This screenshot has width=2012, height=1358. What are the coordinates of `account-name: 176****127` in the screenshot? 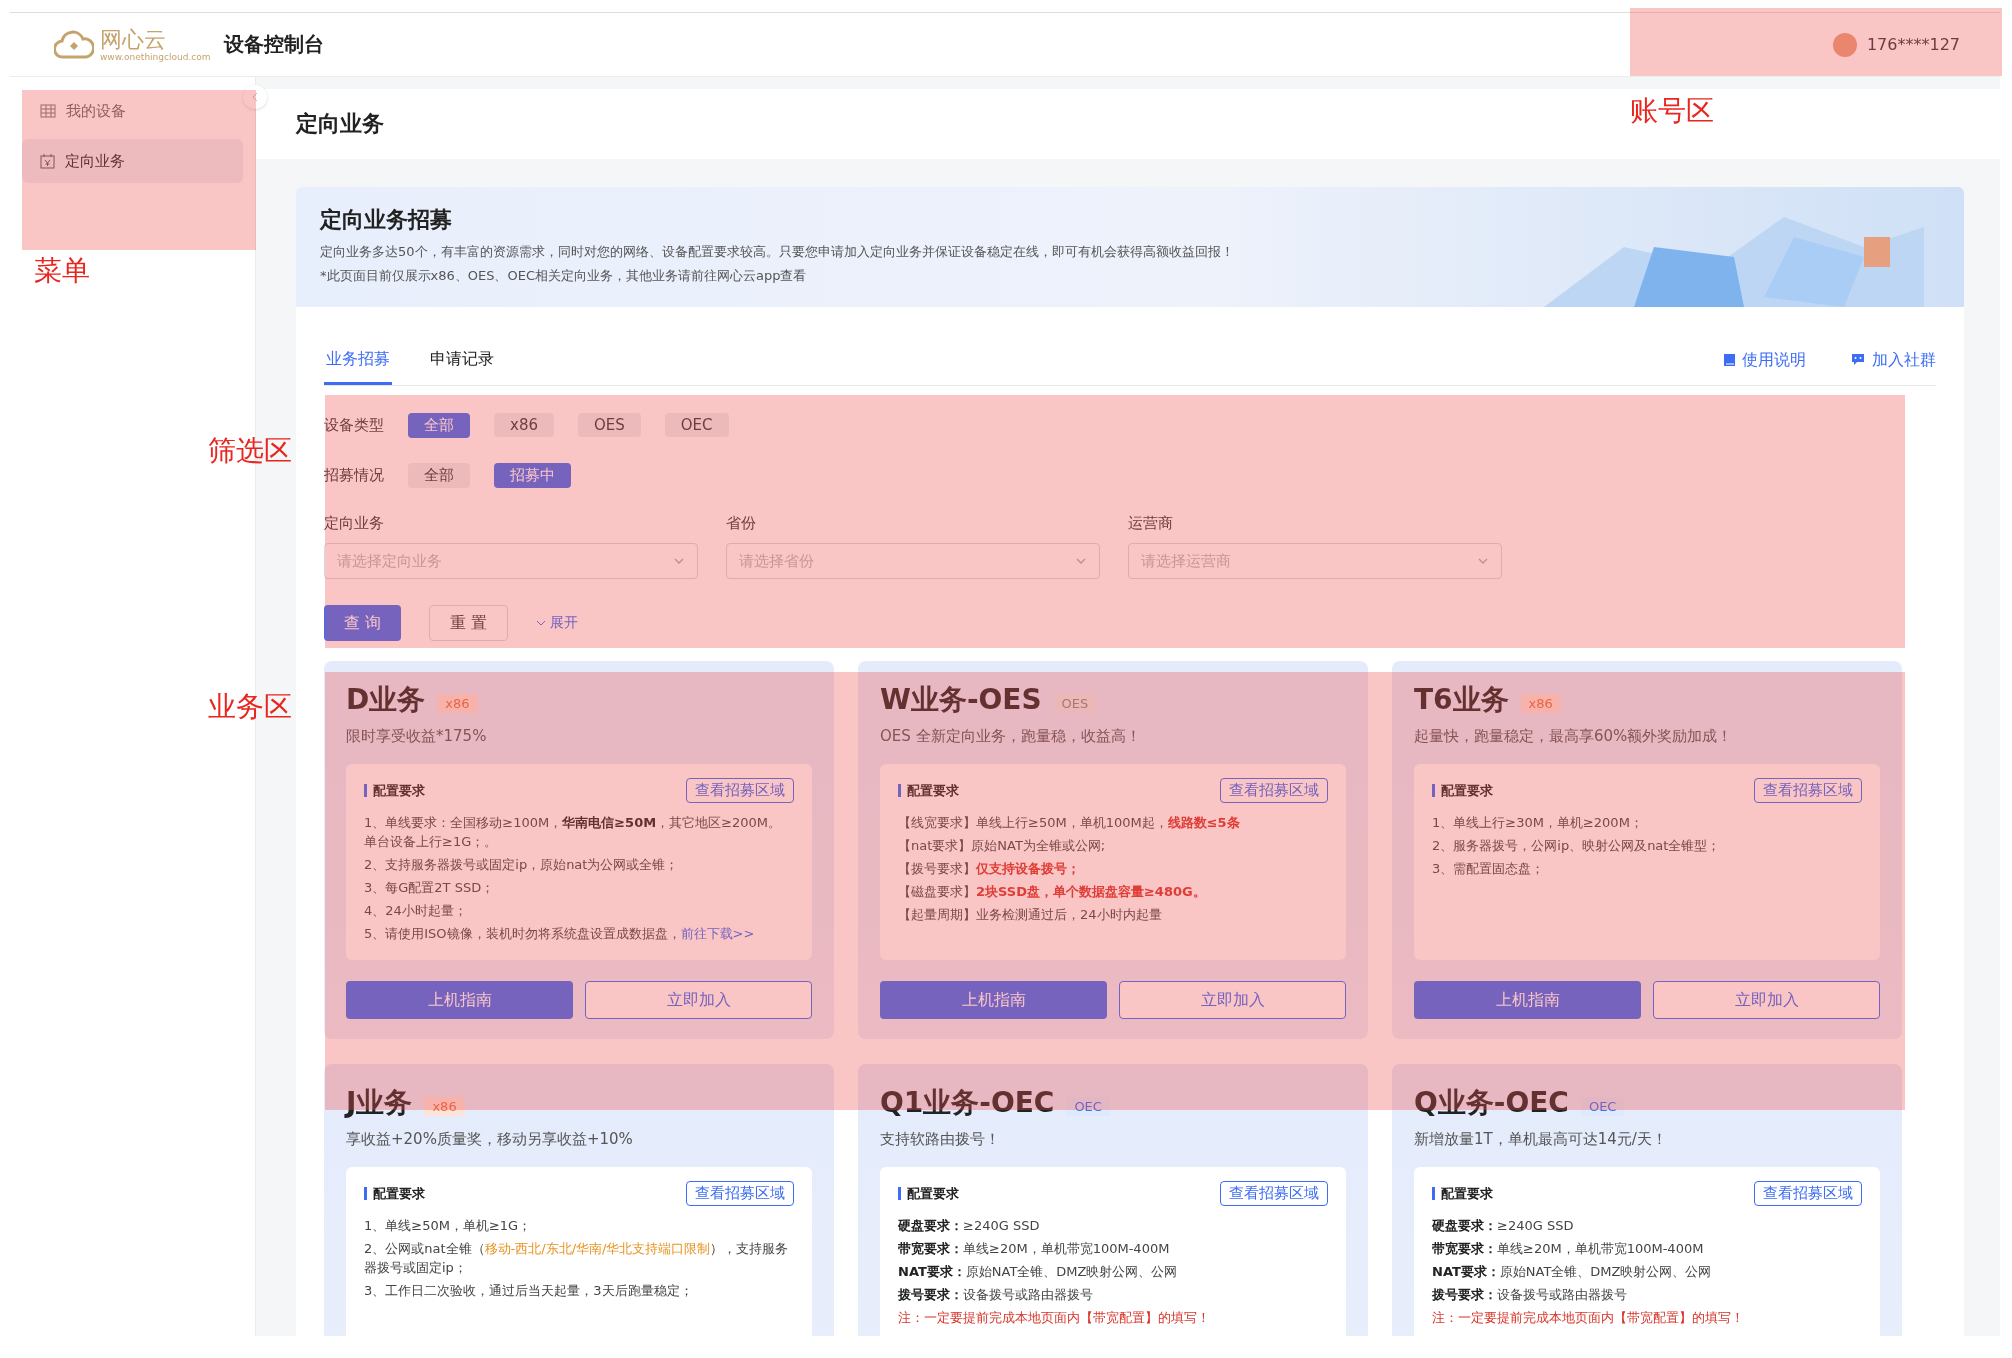 It's located at (1913, 44).